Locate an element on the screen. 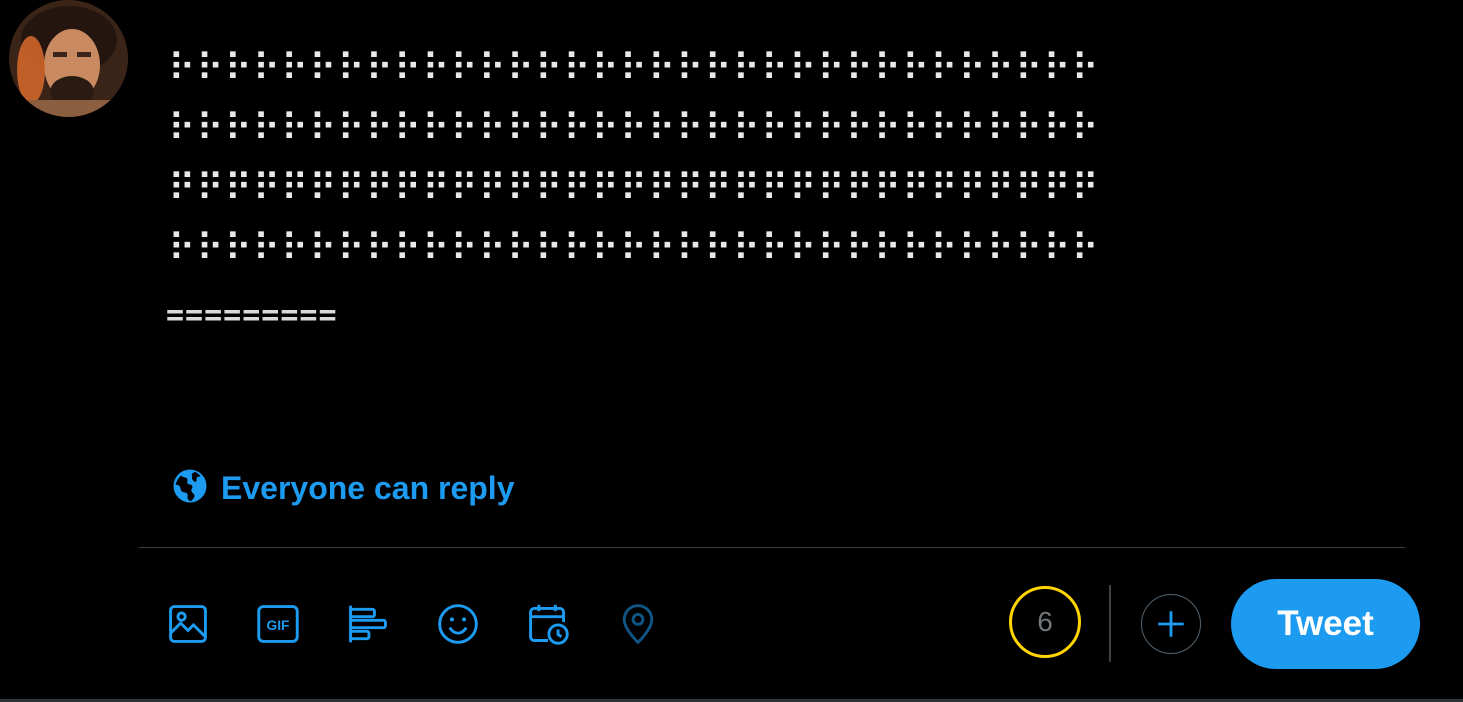 Image resolution: width=1463 pixels, height=702 pixels. poll-icon is located at coordinates (368, 624).